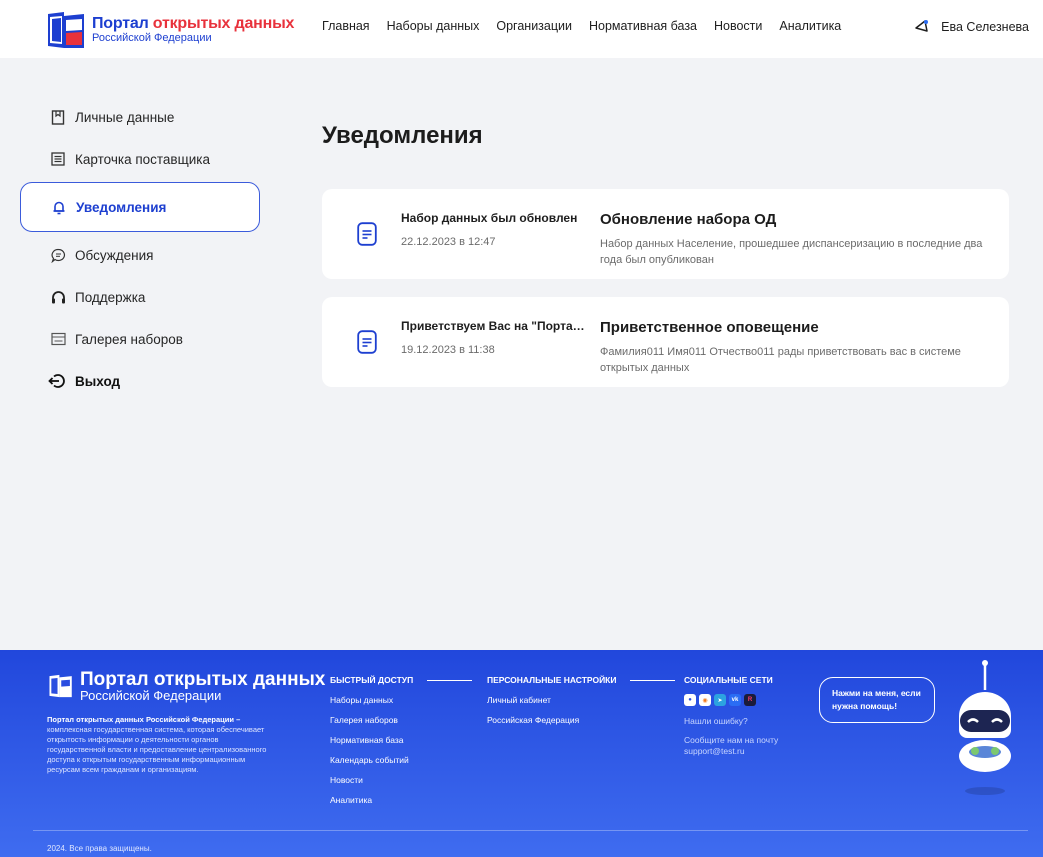 The height and width of the screenshot is (857, 1043). I want to click on footer-link-news: Новости, so click(401, 780).